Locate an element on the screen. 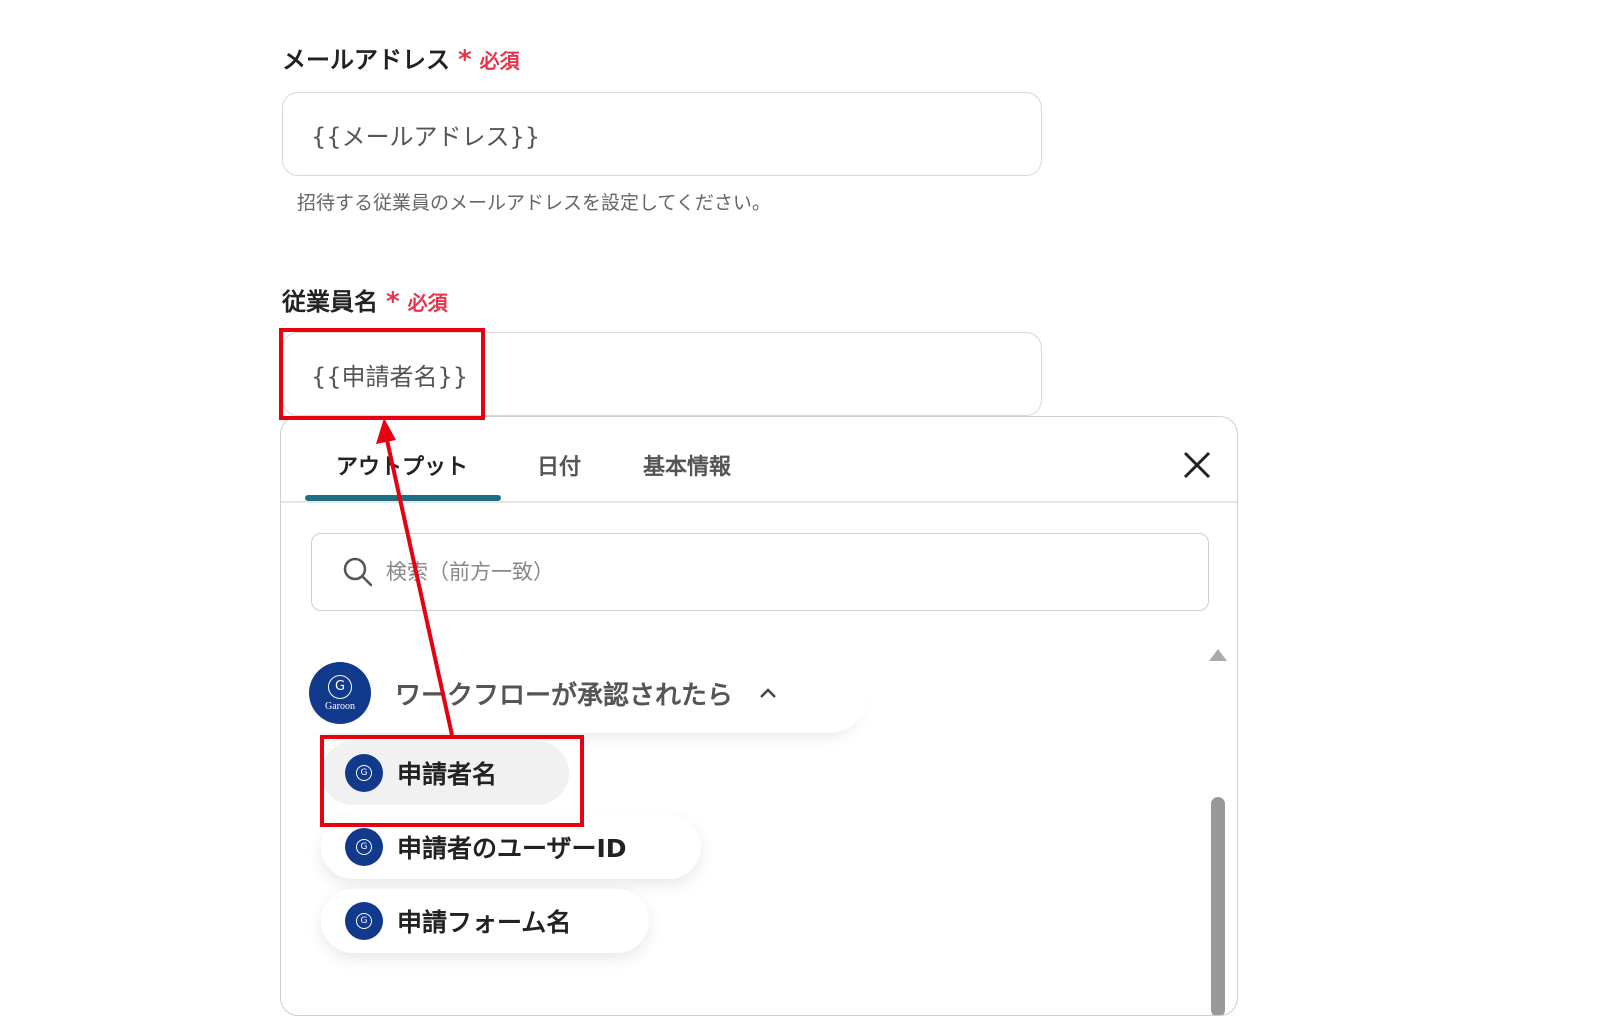 The height and width of the screenshot is (1016, 1600). search-box is located at coordinates (760, 572).